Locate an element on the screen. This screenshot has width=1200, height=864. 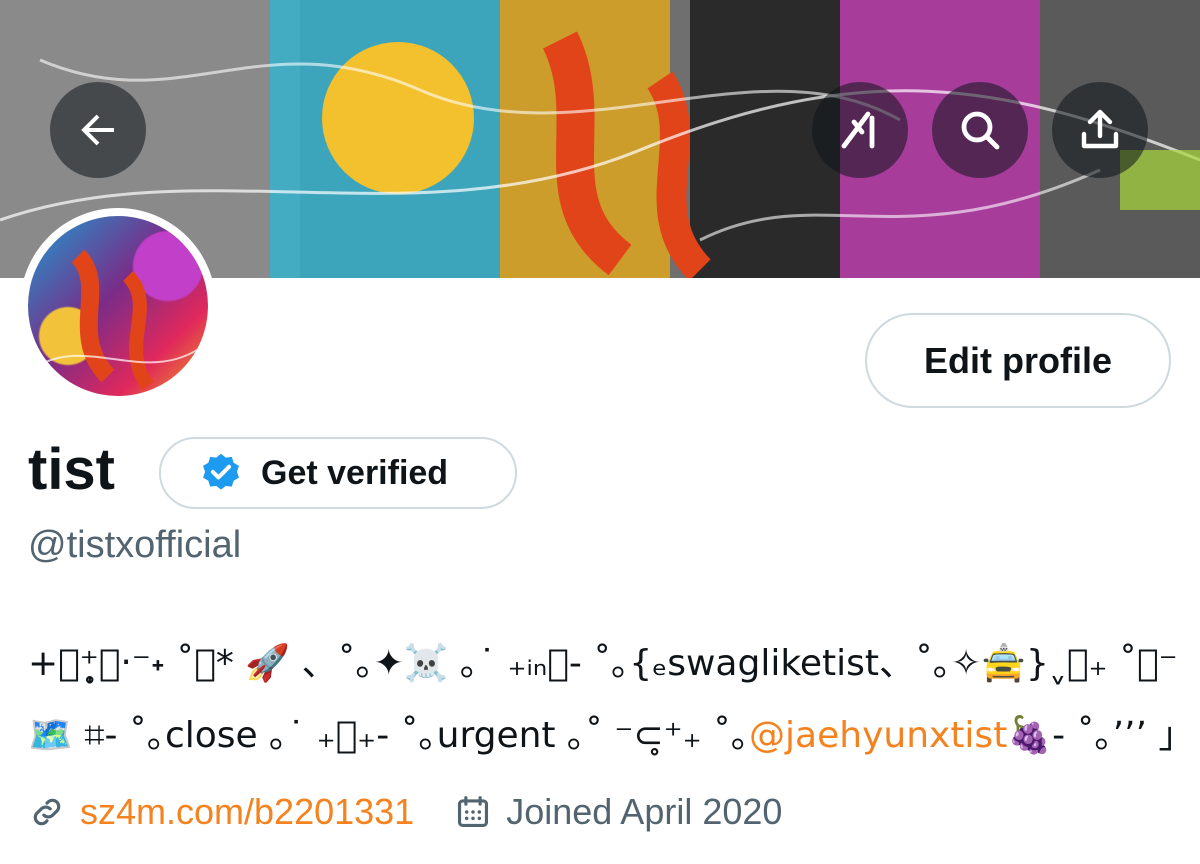
avatar-image is located at coordinates (118, 306).